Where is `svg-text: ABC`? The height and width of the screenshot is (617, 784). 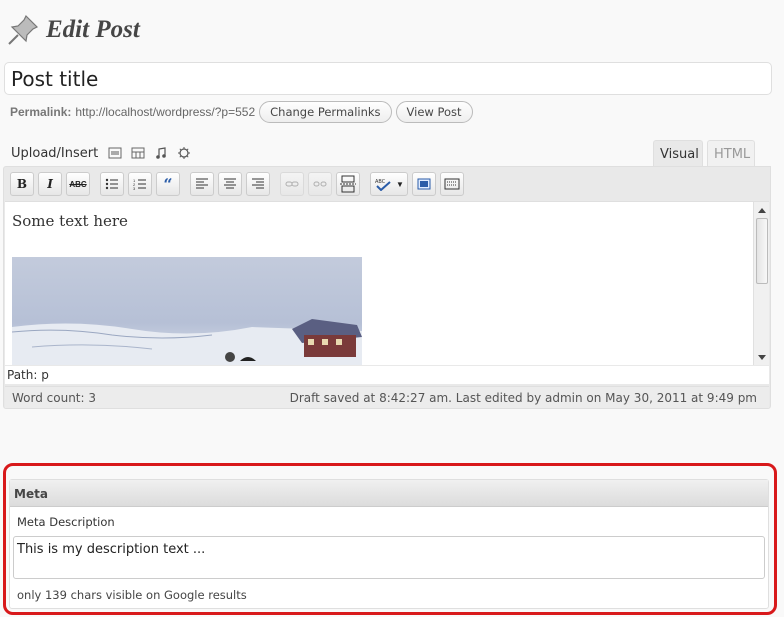
svg-text: ABC is located at coordinates (380, 182).